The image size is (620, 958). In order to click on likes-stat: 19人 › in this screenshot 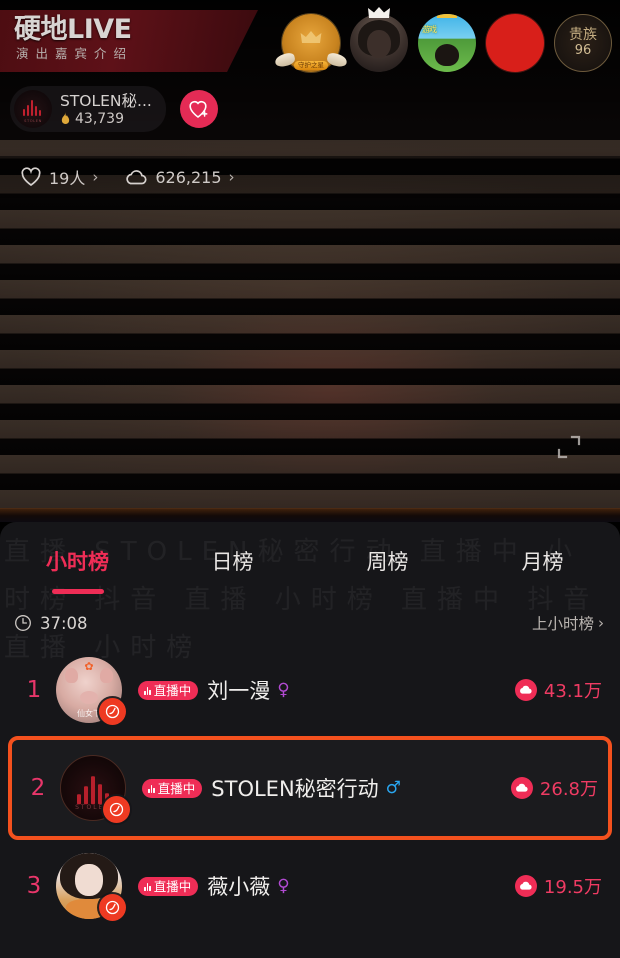, I will do `click(59, 177)`.